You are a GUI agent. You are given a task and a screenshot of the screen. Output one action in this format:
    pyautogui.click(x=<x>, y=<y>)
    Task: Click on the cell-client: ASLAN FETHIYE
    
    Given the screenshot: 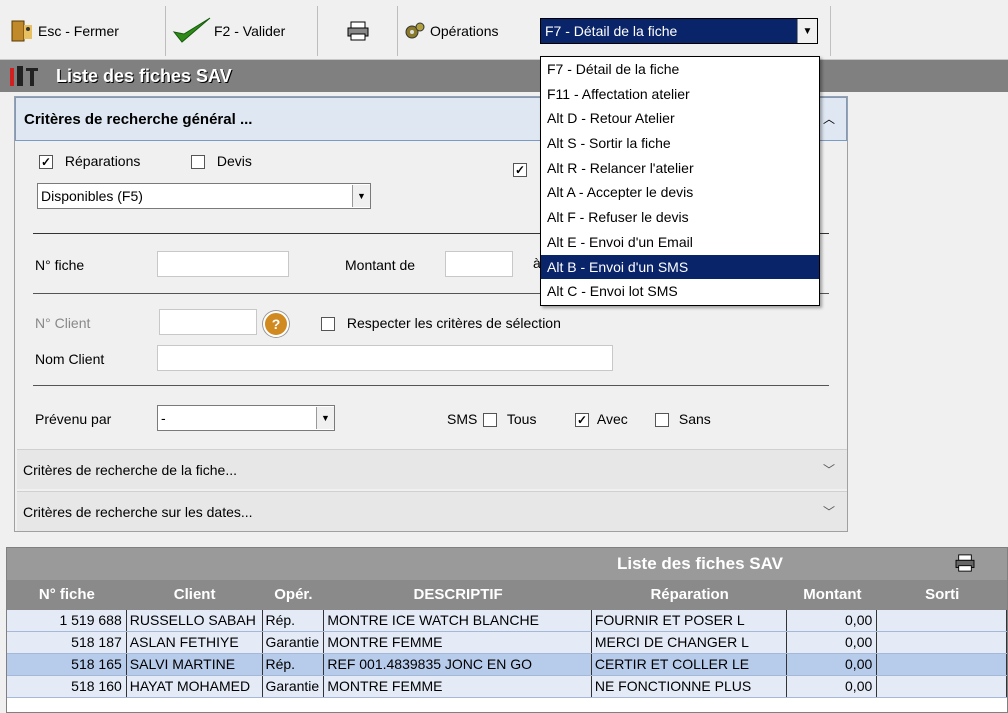 What is the action you would take?
    pyautogui.click(x=195, y=642)
    